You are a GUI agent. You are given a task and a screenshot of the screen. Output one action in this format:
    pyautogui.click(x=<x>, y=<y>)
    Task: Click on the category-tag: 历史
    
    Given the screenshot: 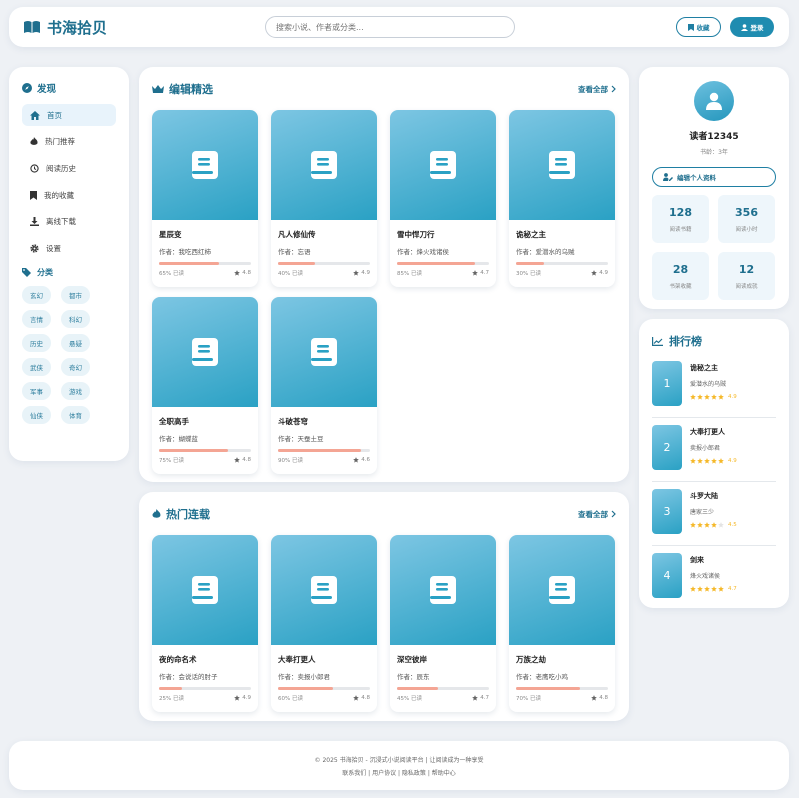 What is the action you would take?
    pyautogui.click(x=36, y=343)
    